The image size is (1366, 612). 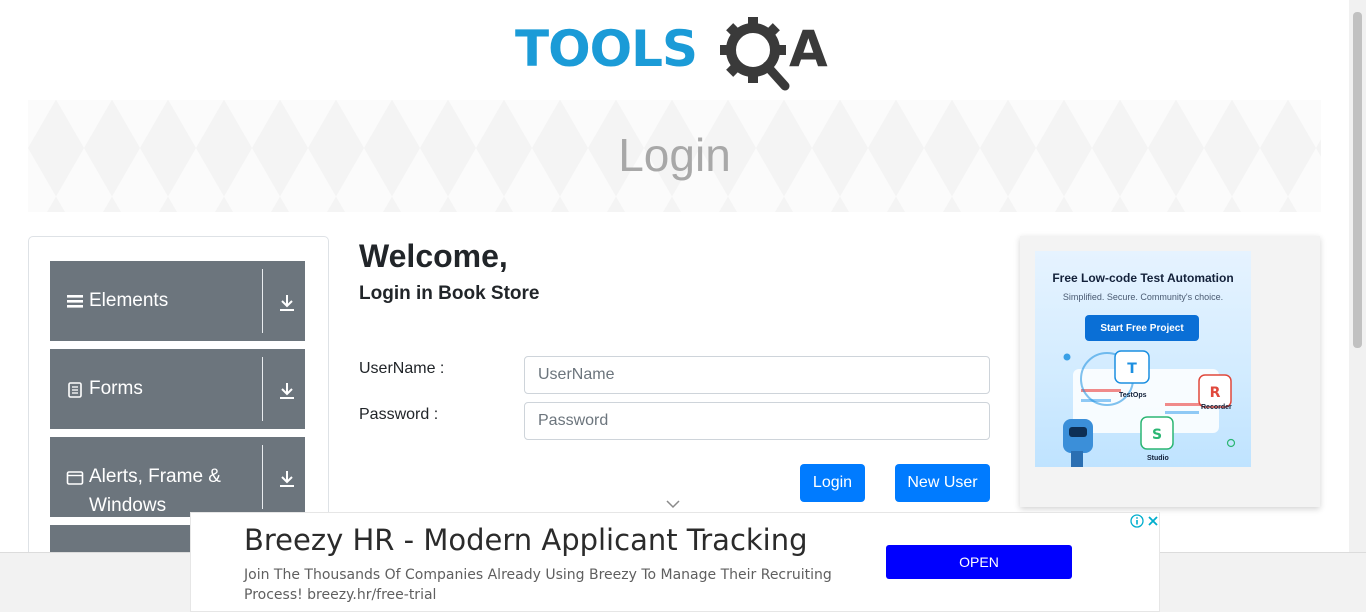 I want to click on svg-text: R, so click(x=1215, y=393).